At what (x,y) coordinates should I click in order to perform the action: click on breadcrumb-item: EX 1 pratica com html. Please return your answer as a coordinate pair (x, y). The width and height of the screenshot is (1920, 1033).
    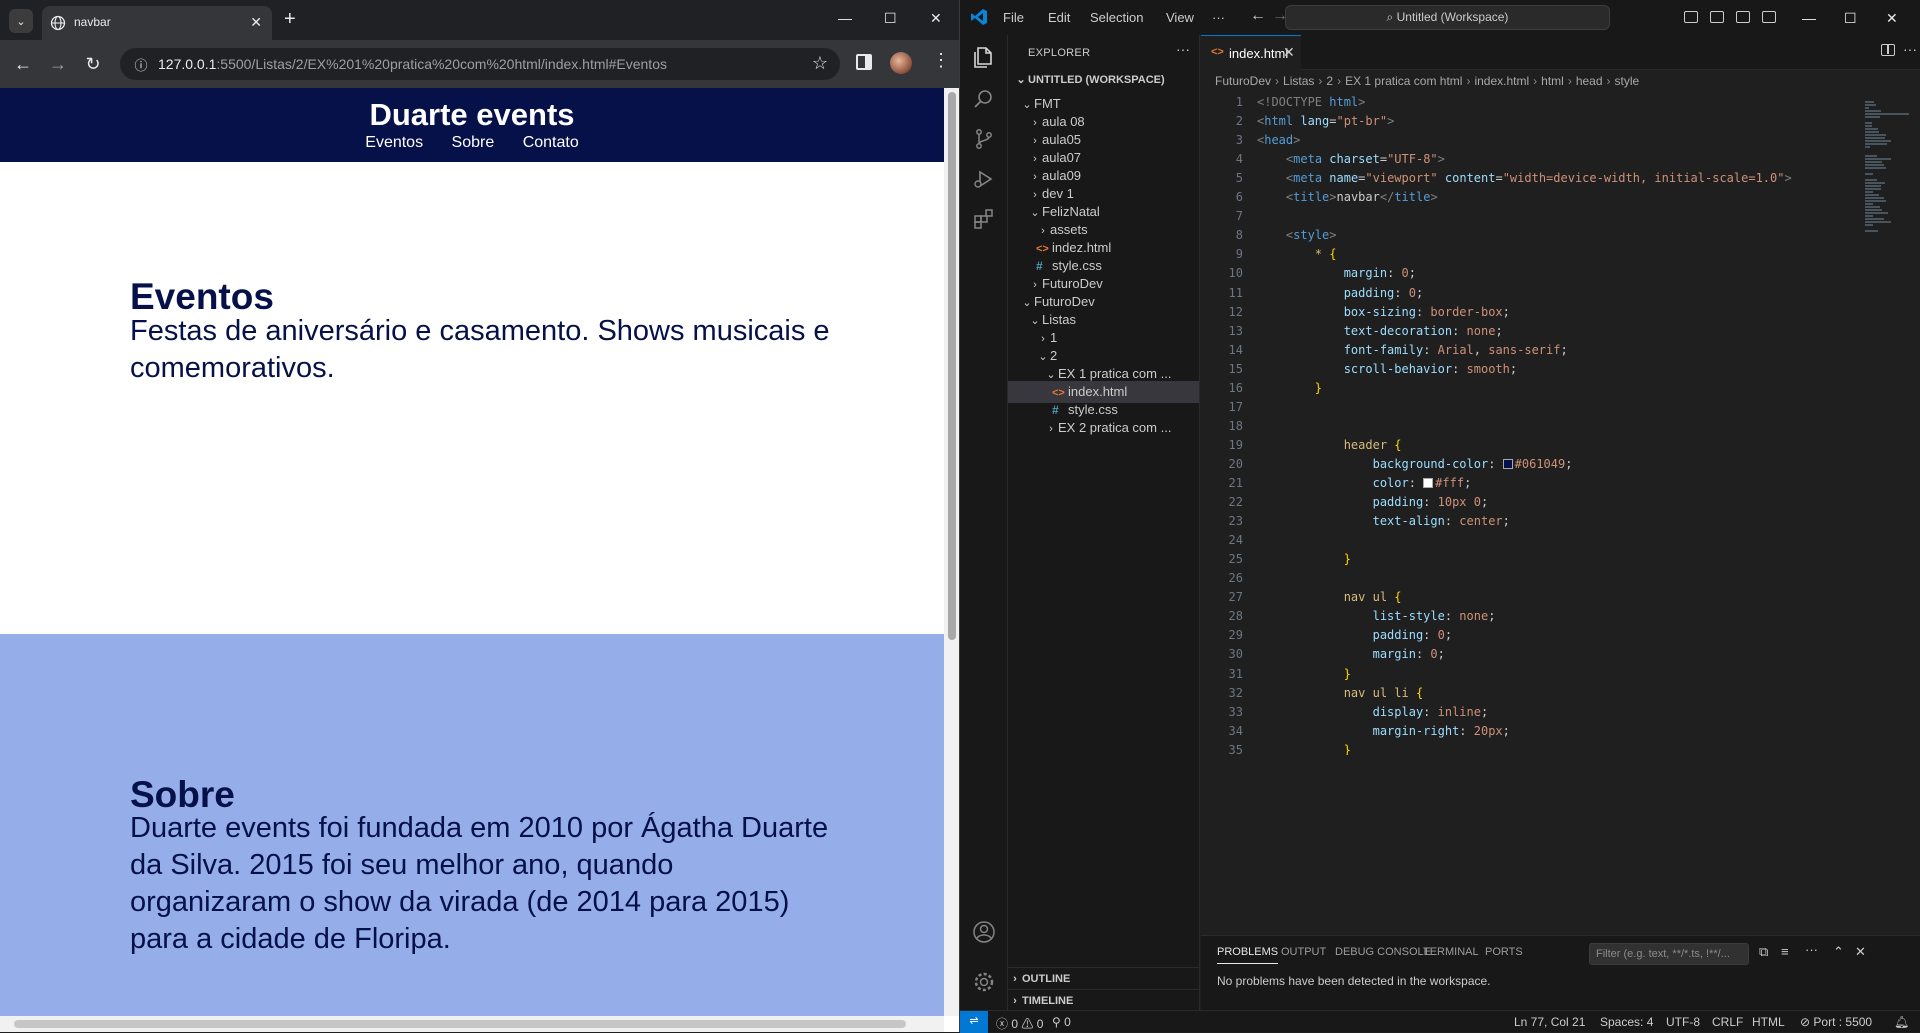
    Looking at the image, I should click on (1403, 81).